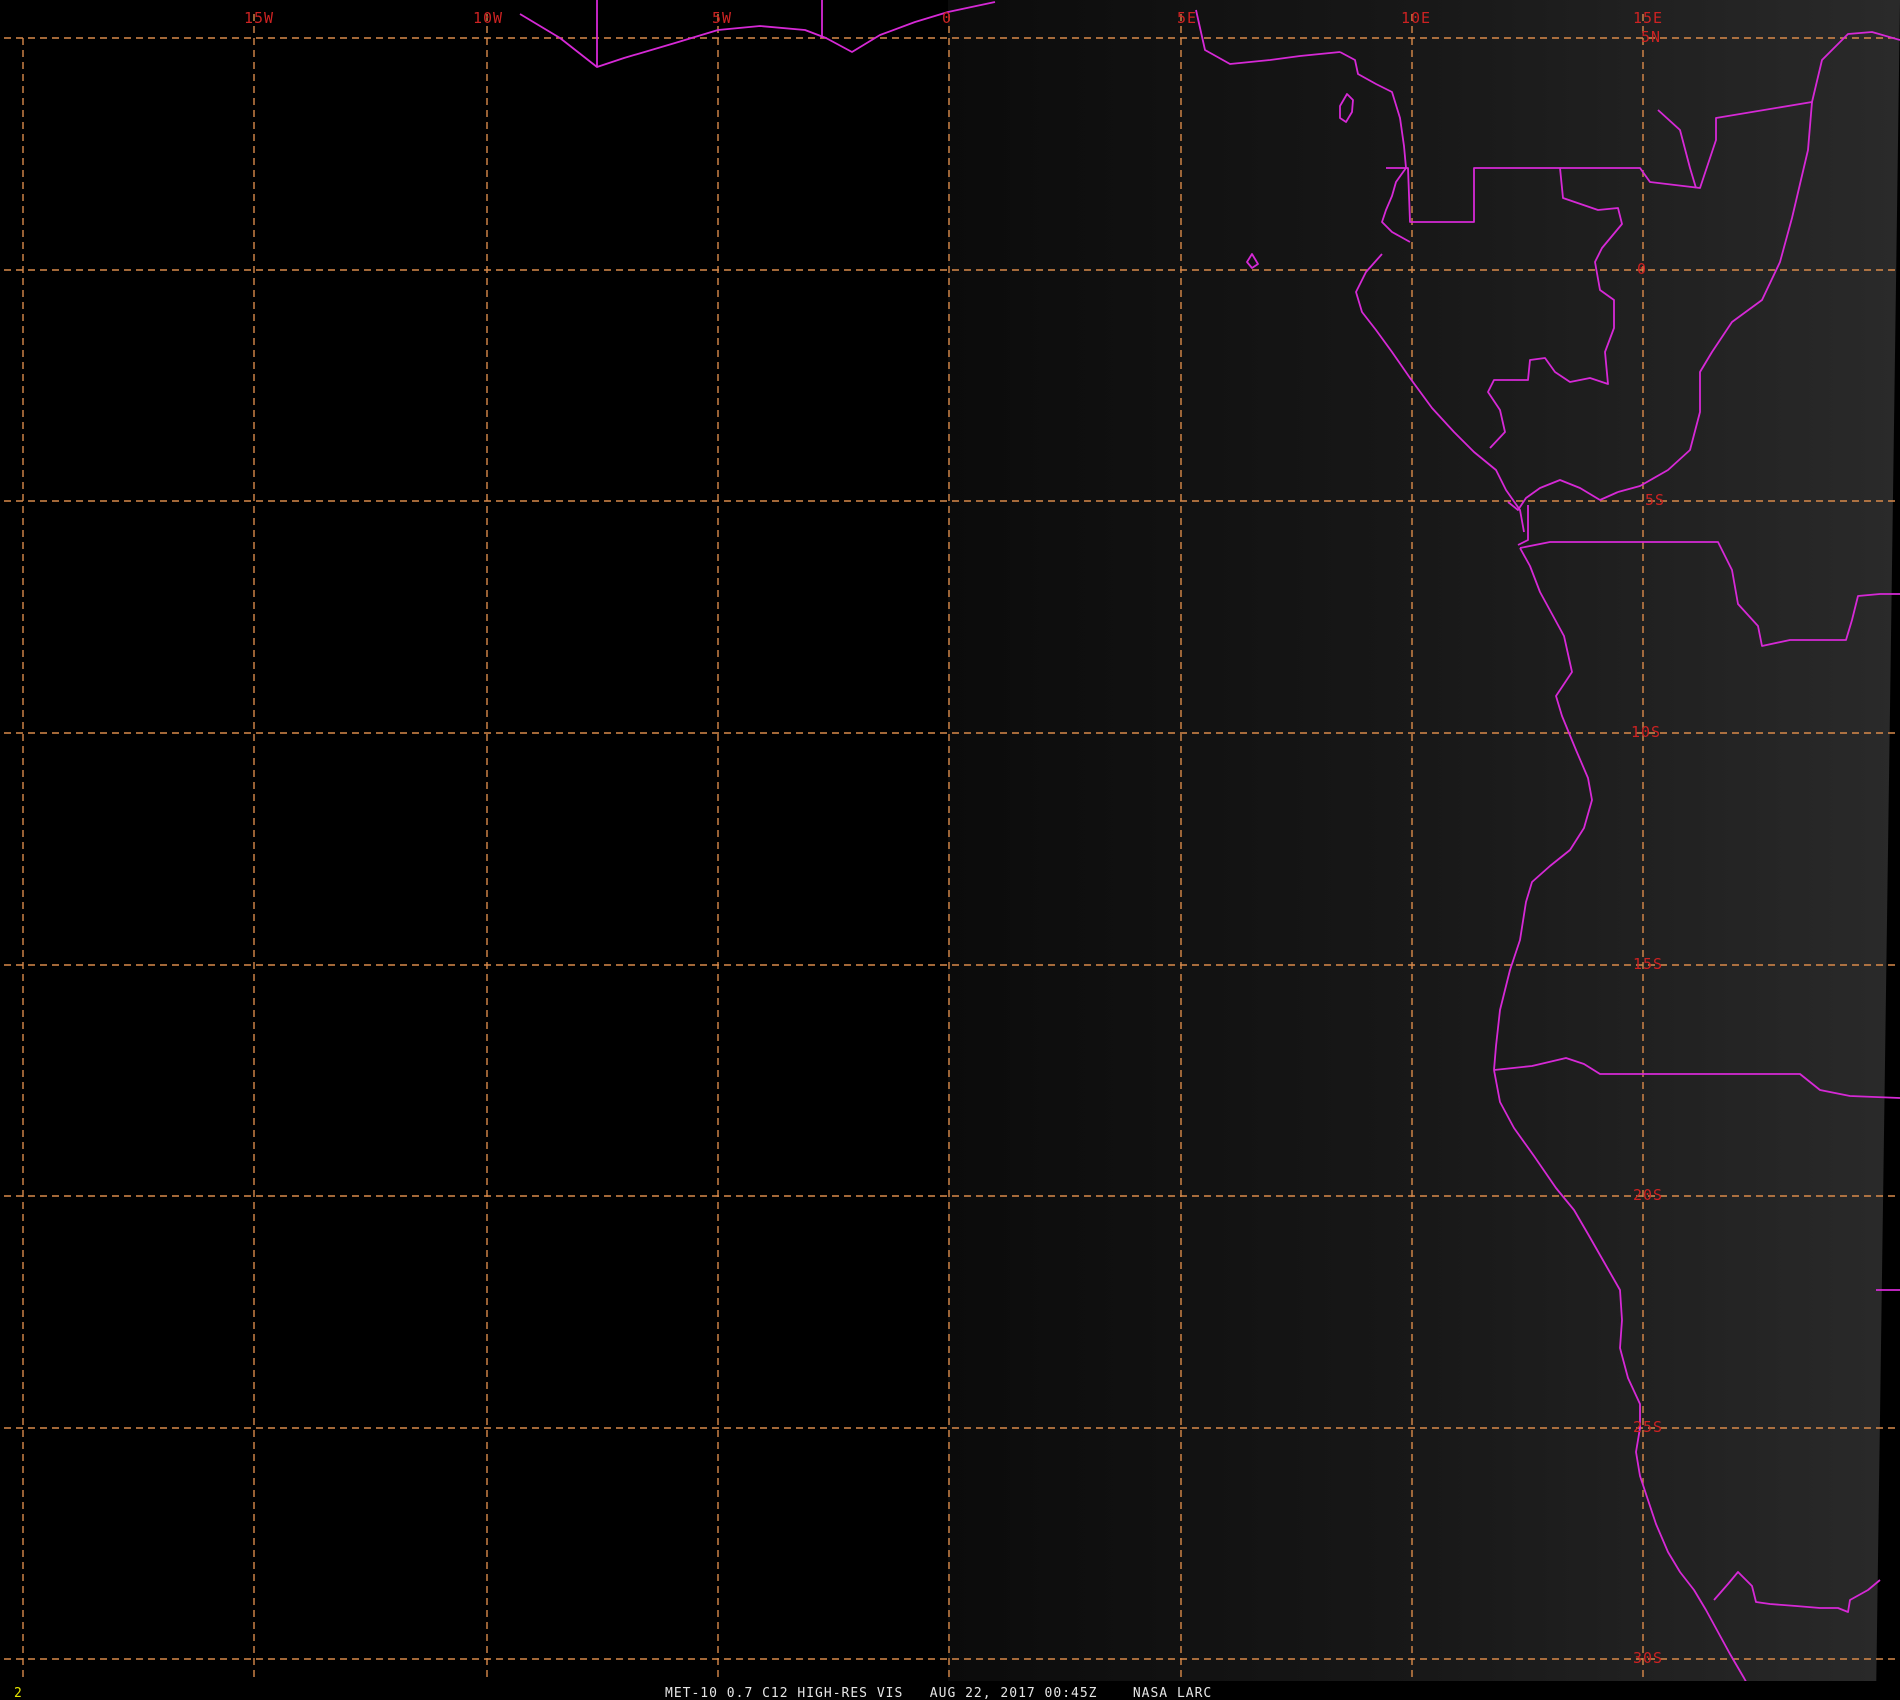  What do you see at coordinates (259, 18) in the screenshot?
I see `lon-label-15w: 15W` at bounding box center [259, 18].